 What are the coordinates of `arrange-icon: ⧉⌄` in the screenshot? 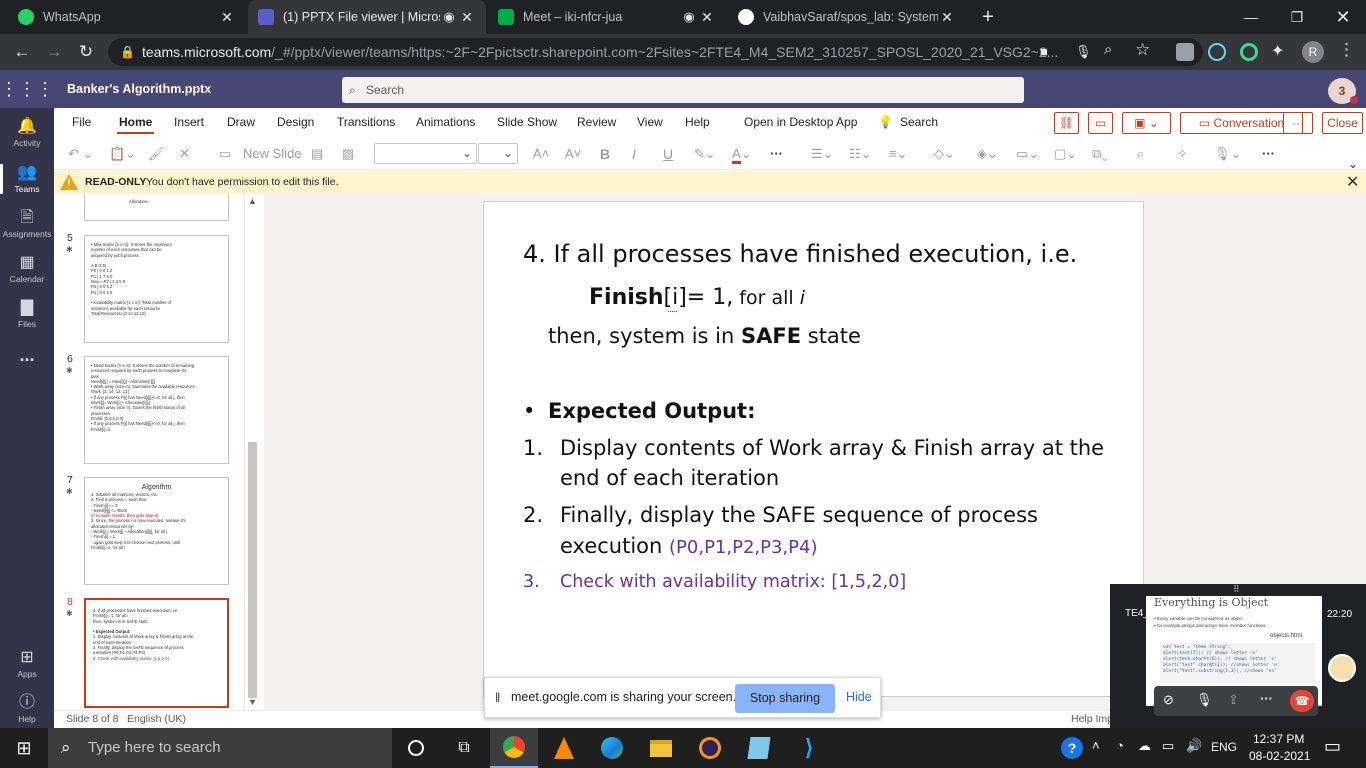 It's located at (1099, 154).